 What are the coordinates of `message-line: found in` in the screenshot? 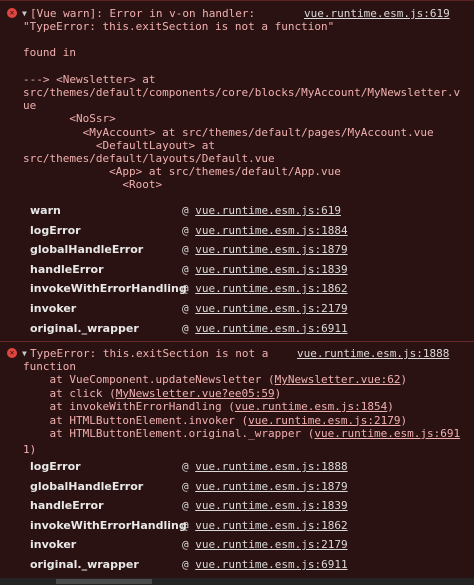 It's located at (49, 53).